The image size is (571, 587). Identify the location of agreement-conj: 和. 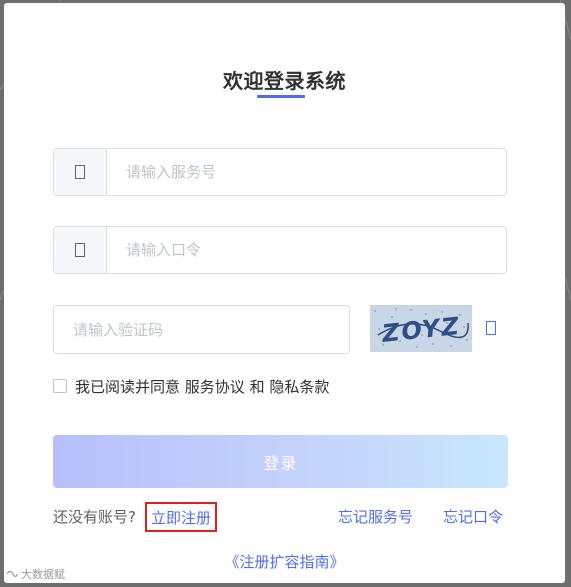
(257, 386).